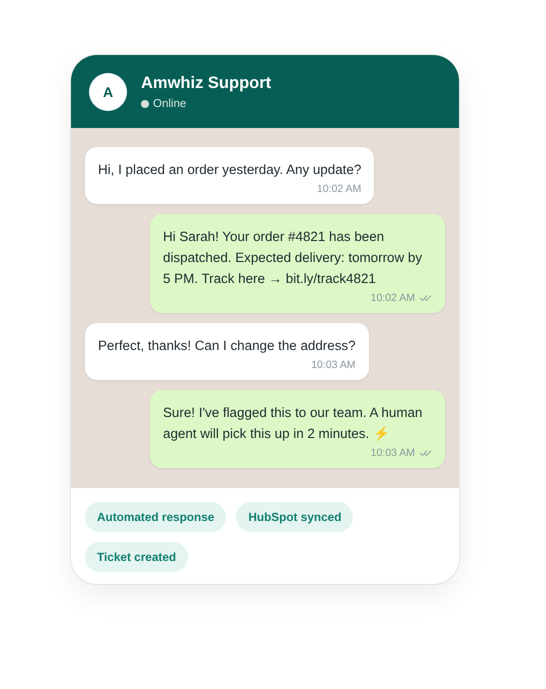  What do you see at coordinates (136, 557) in the screenshot?
I see `status-tag: Ticket created` at bounding box center [136, 557].